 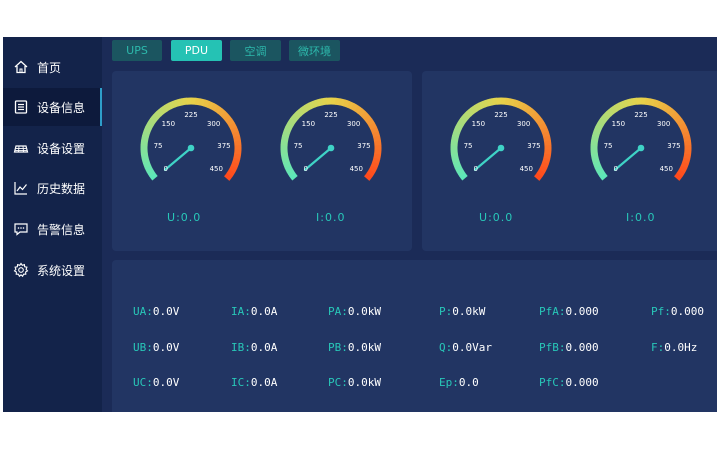 I want to click on metric-q: Q:0.0Var, so click(x=465, y=347).